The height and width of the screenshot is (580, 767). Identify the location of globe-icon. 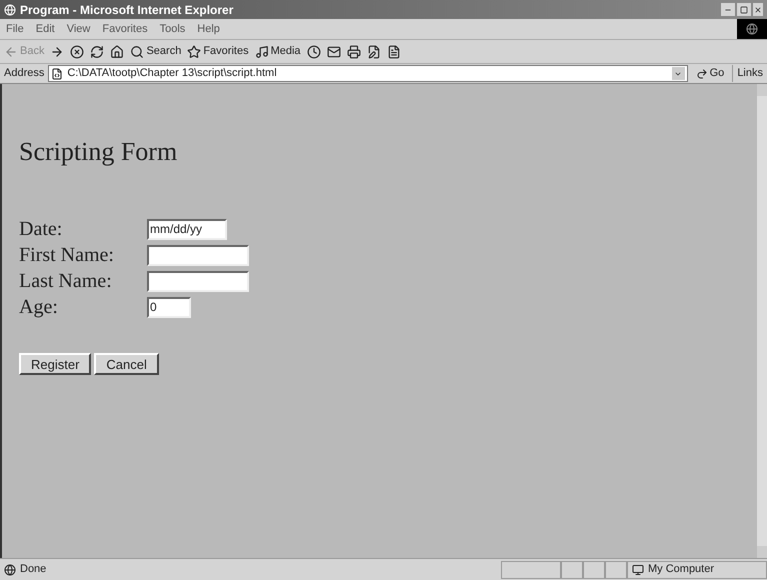
(752, 29).